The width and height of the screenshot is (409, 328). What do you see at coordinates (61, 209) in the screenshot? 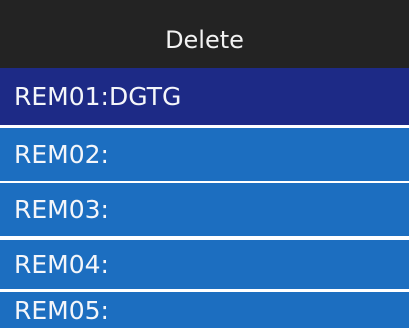
I see `list-item-label: REM03:` at bounding box center [61, 209].